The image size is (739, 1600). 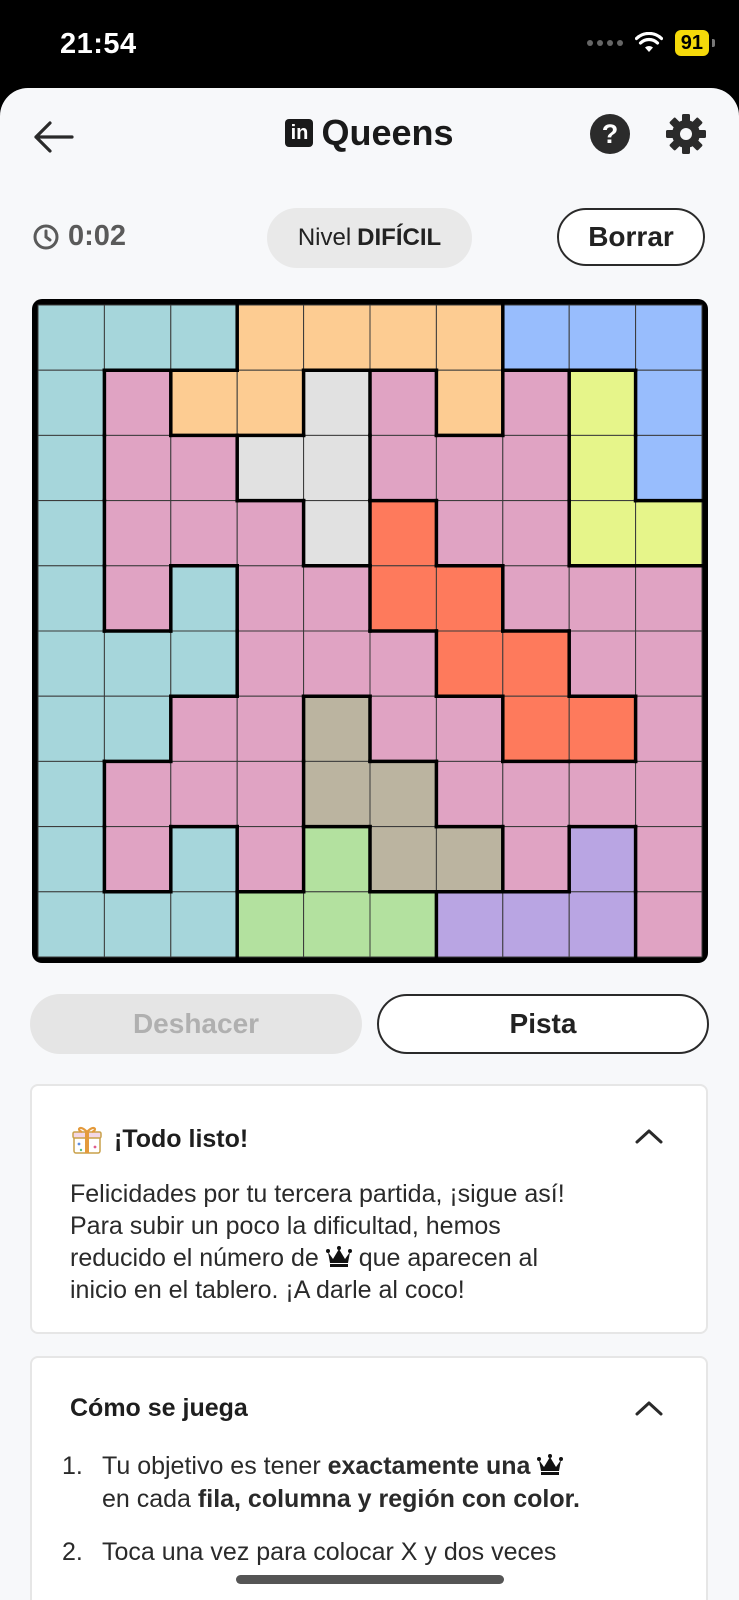 I want to click on help-button: ?, so click(x=610, y=134).